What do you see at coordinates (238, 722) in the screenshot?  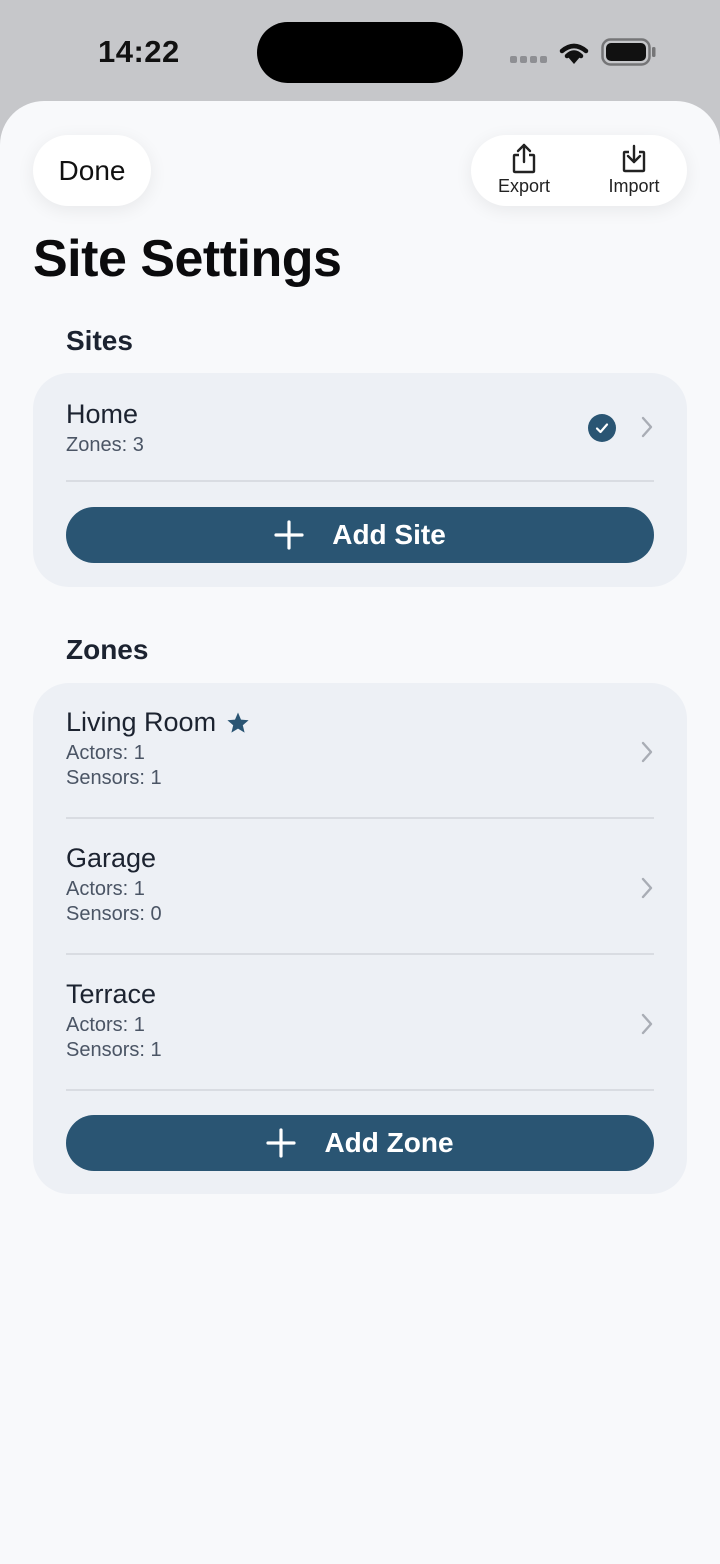 I see `favorite-star-icon` at bounding box center [238, 722].